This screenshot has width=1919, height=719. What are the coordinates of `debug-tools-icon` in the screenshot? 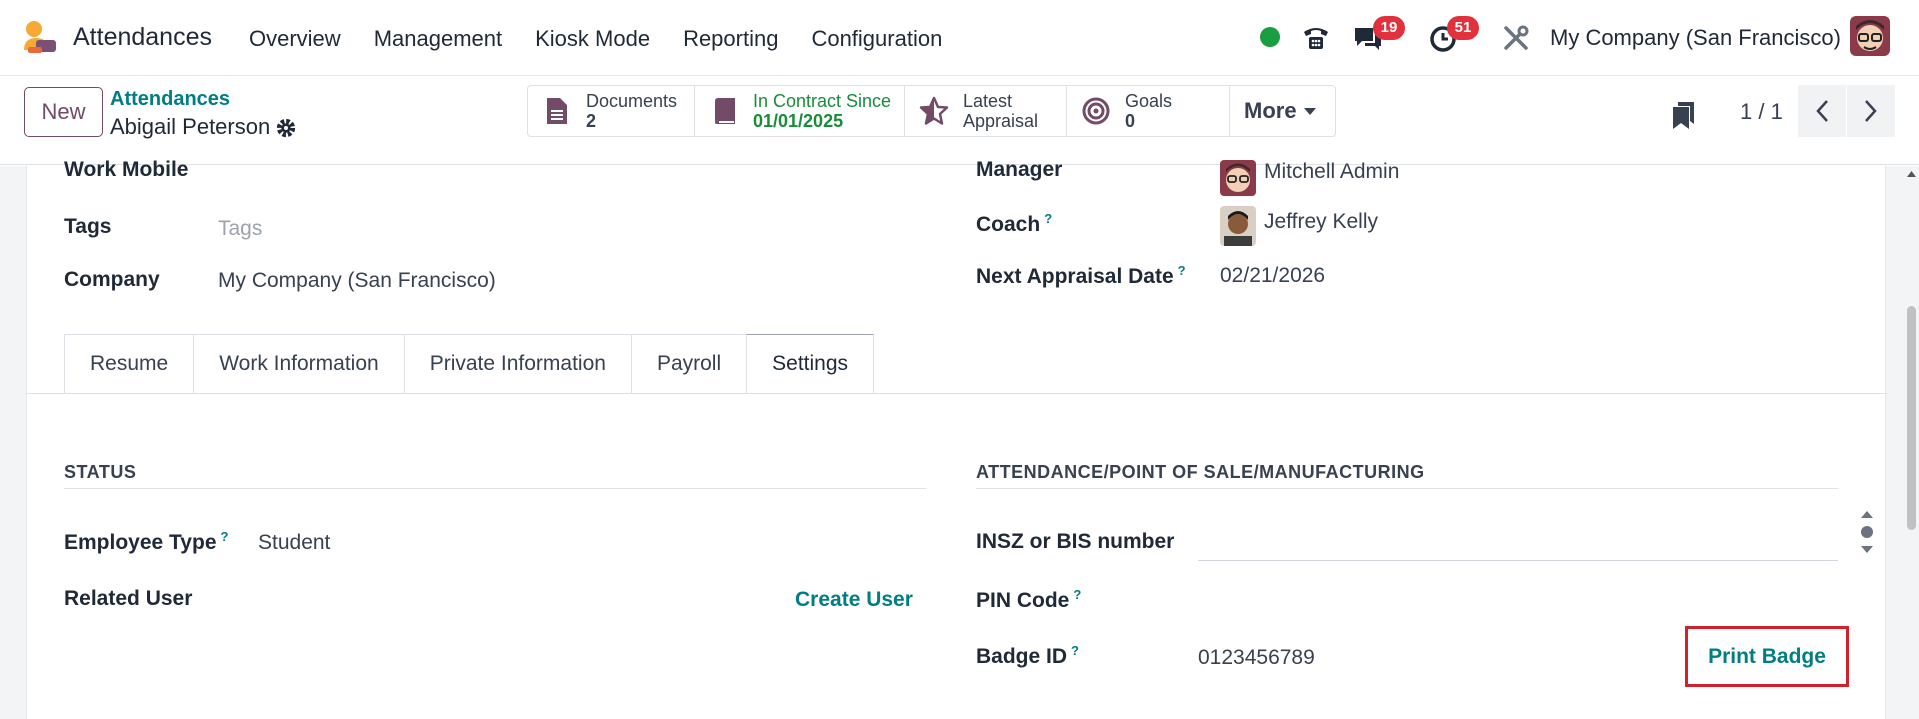 It's located at (1516, 38).